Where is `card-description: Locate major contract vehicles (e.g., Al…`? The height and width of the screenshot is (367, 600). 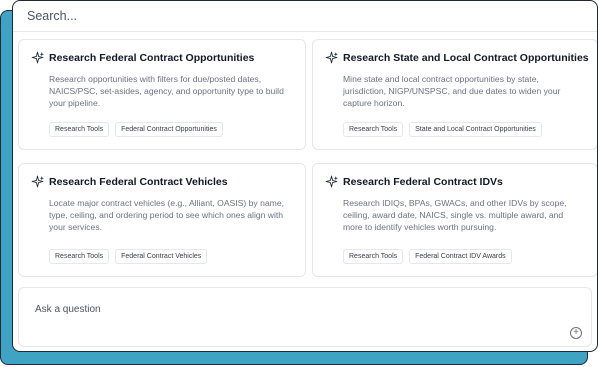
card-description: Locate major contract vehicles (e.g., Al… is located at coordinates (167, 215).